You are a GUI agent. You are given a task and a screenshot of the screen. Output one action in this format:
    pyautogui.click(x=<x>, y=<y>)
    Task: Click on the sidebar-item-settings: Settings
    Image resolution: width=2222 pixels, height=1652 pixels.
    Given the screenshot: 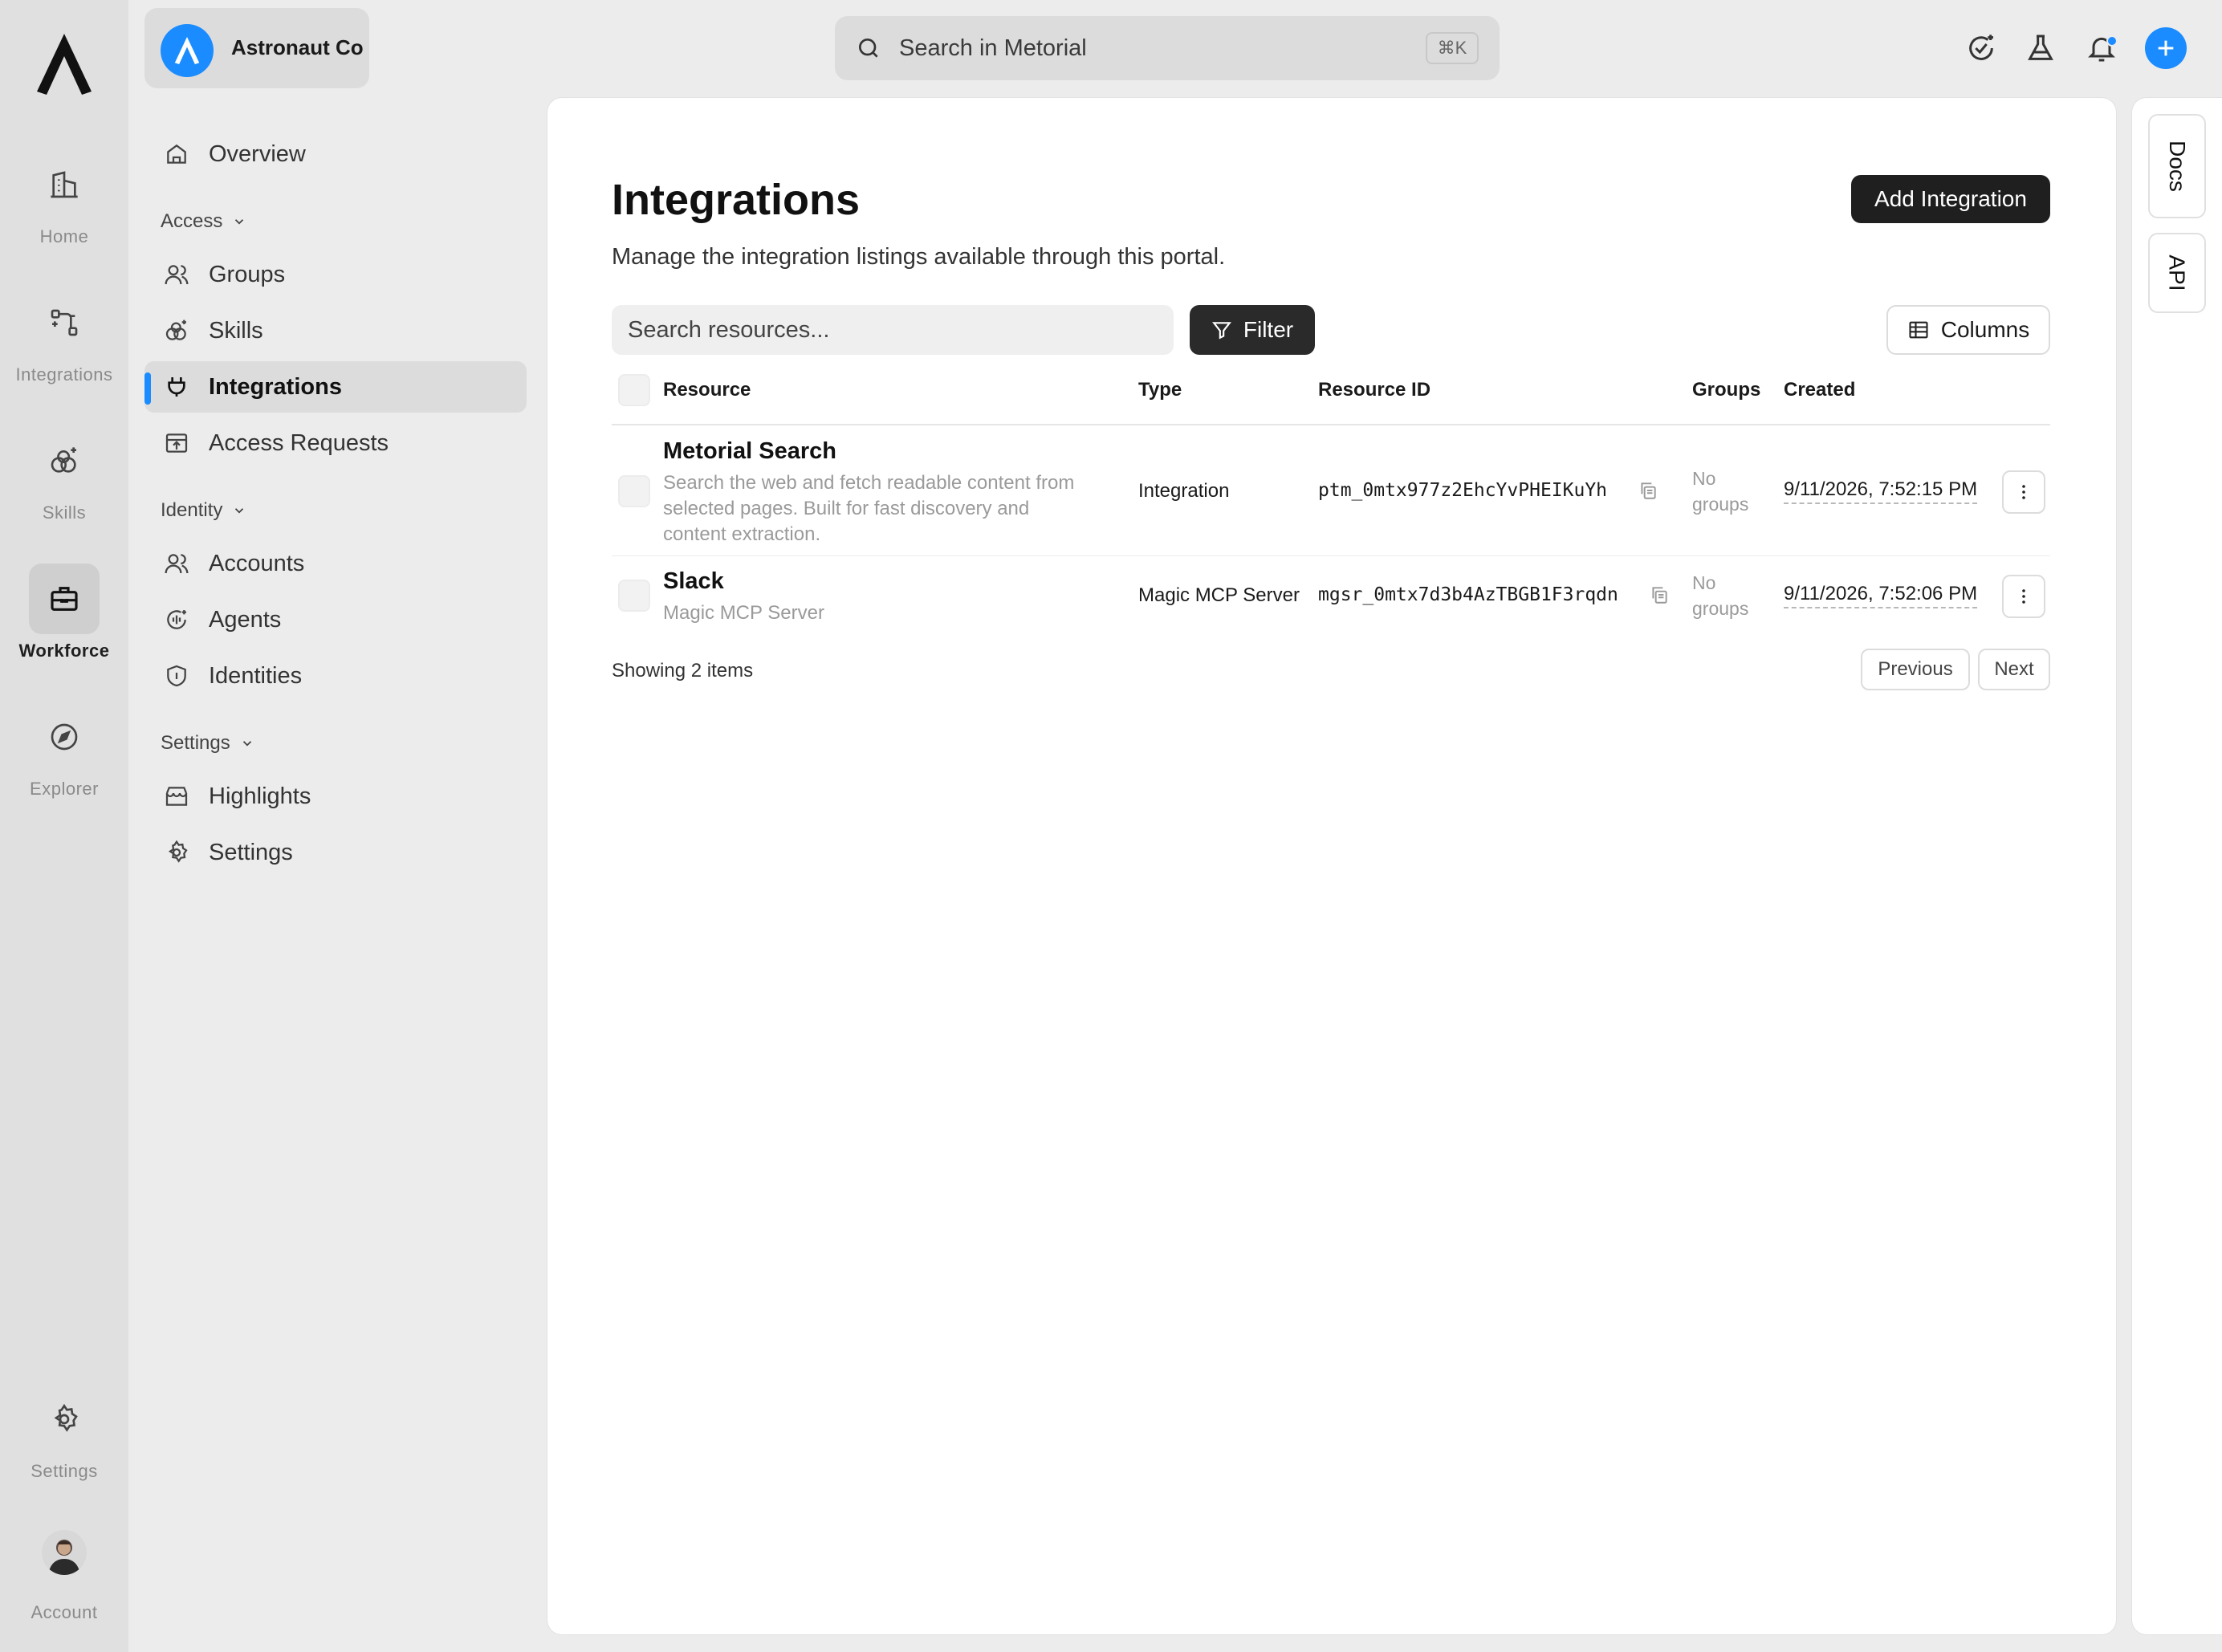 What is the action you would take?
    pyautogui.click(x=335, y=852)
    